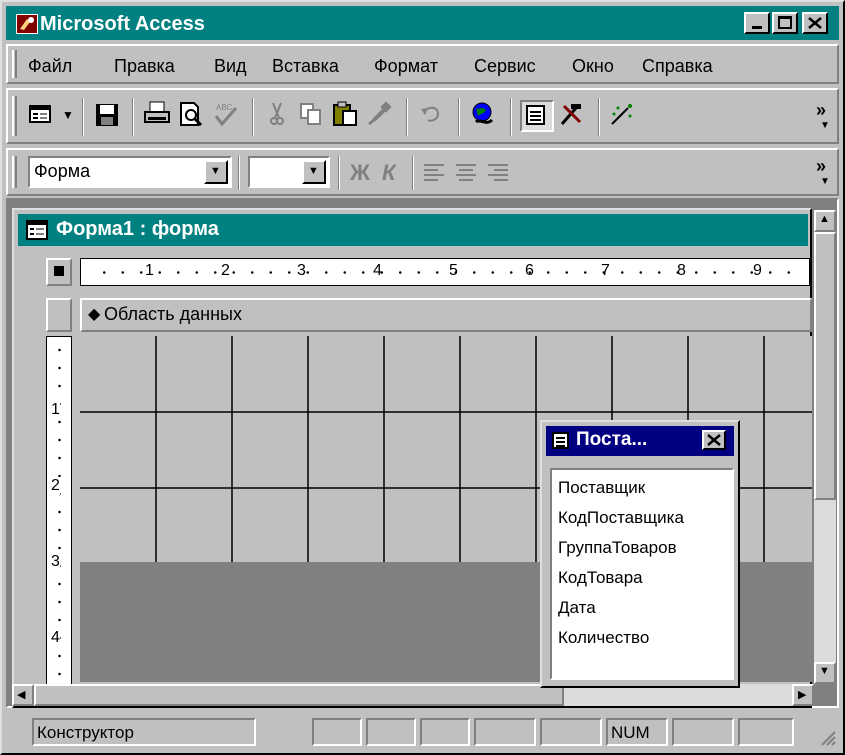 This screenshot has height=755, width=845. I want to click on formatting-toolbar: Форма ▼ ▼ Ж К » ▼, so click(422, 172).